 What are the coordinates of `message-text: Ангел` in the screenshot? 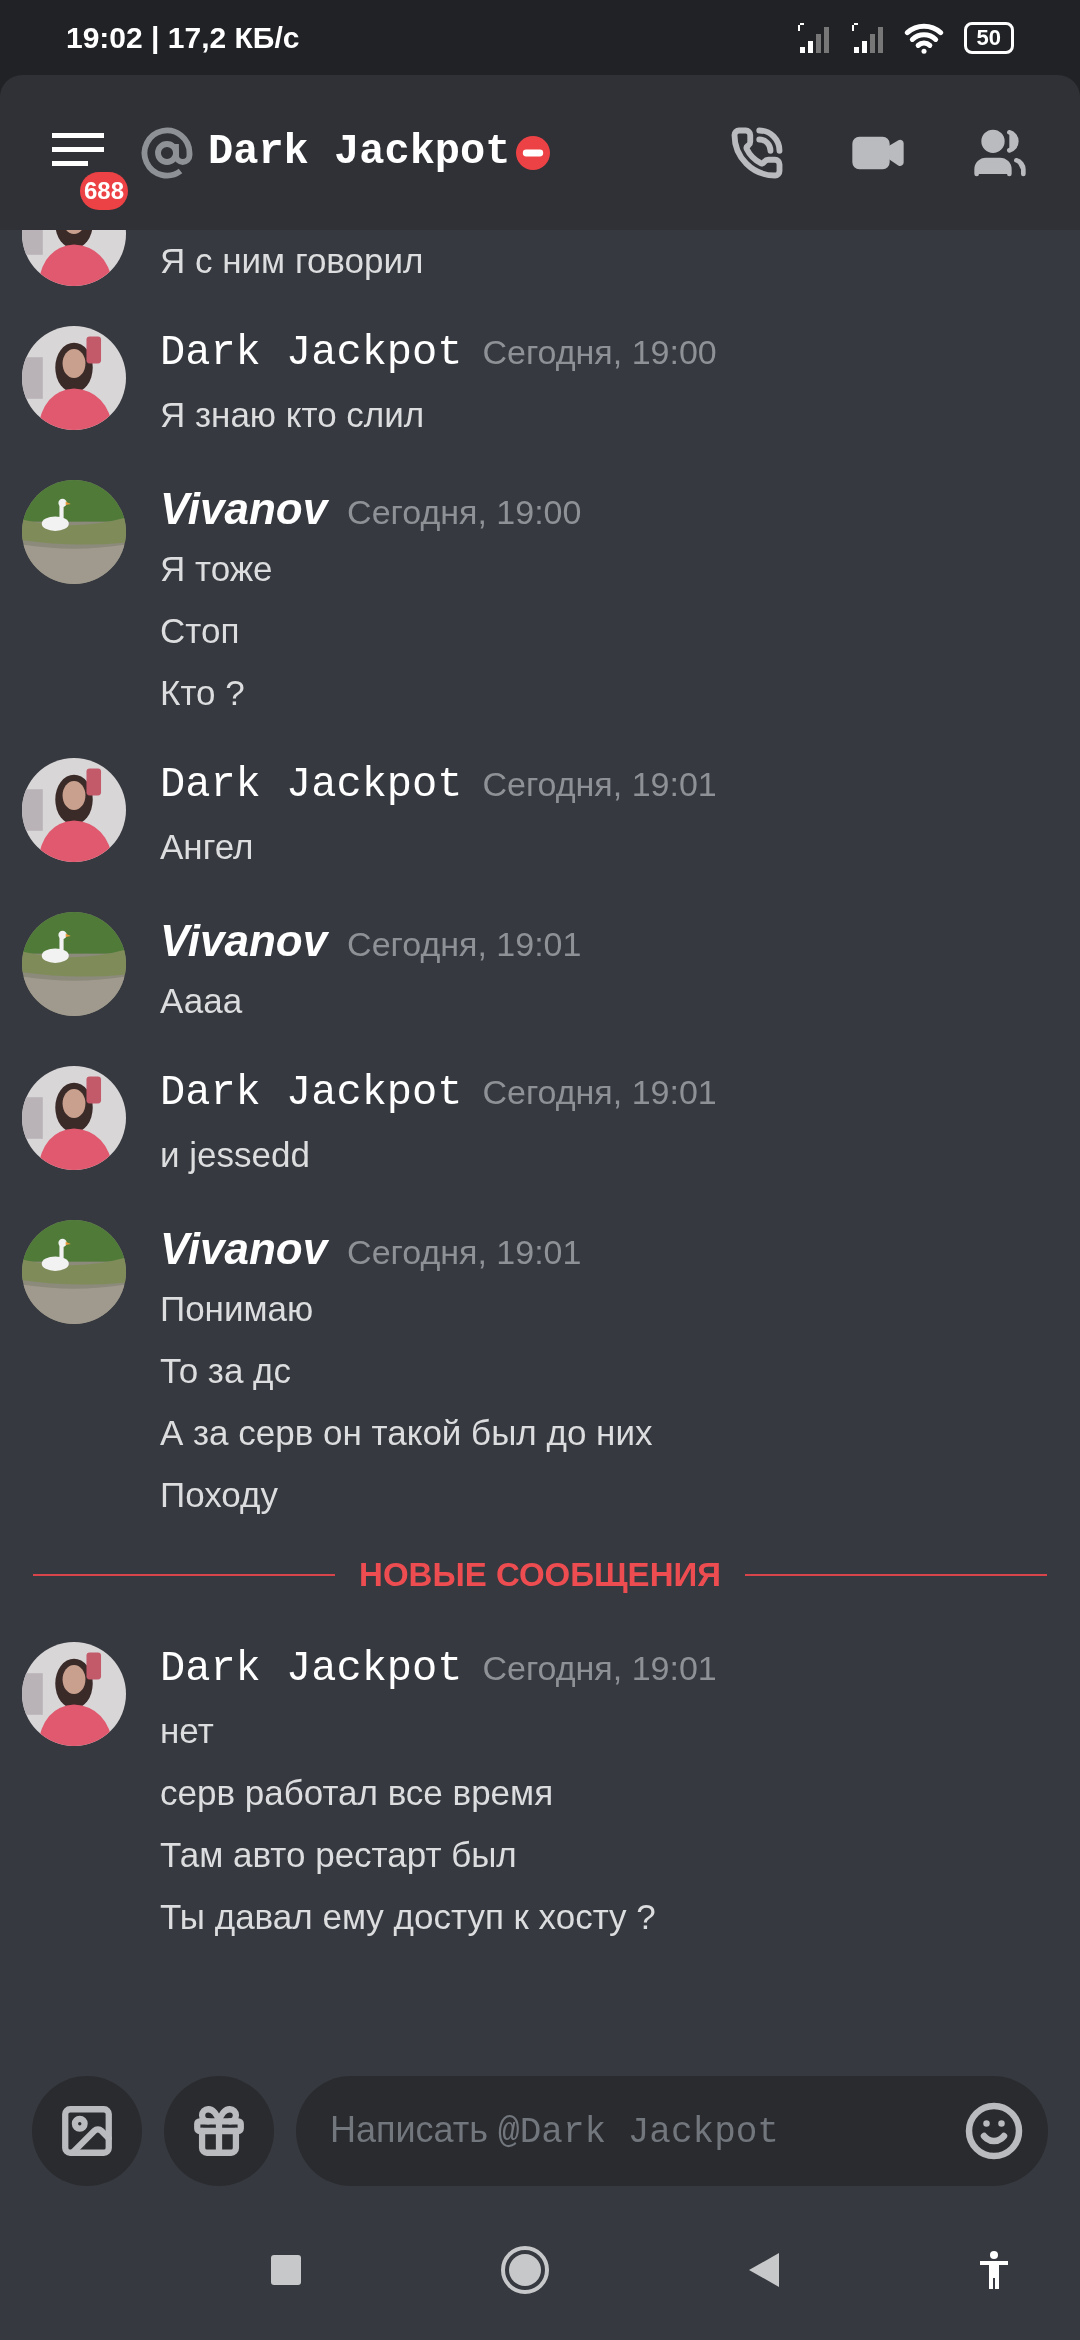 It's located at (207, 847).